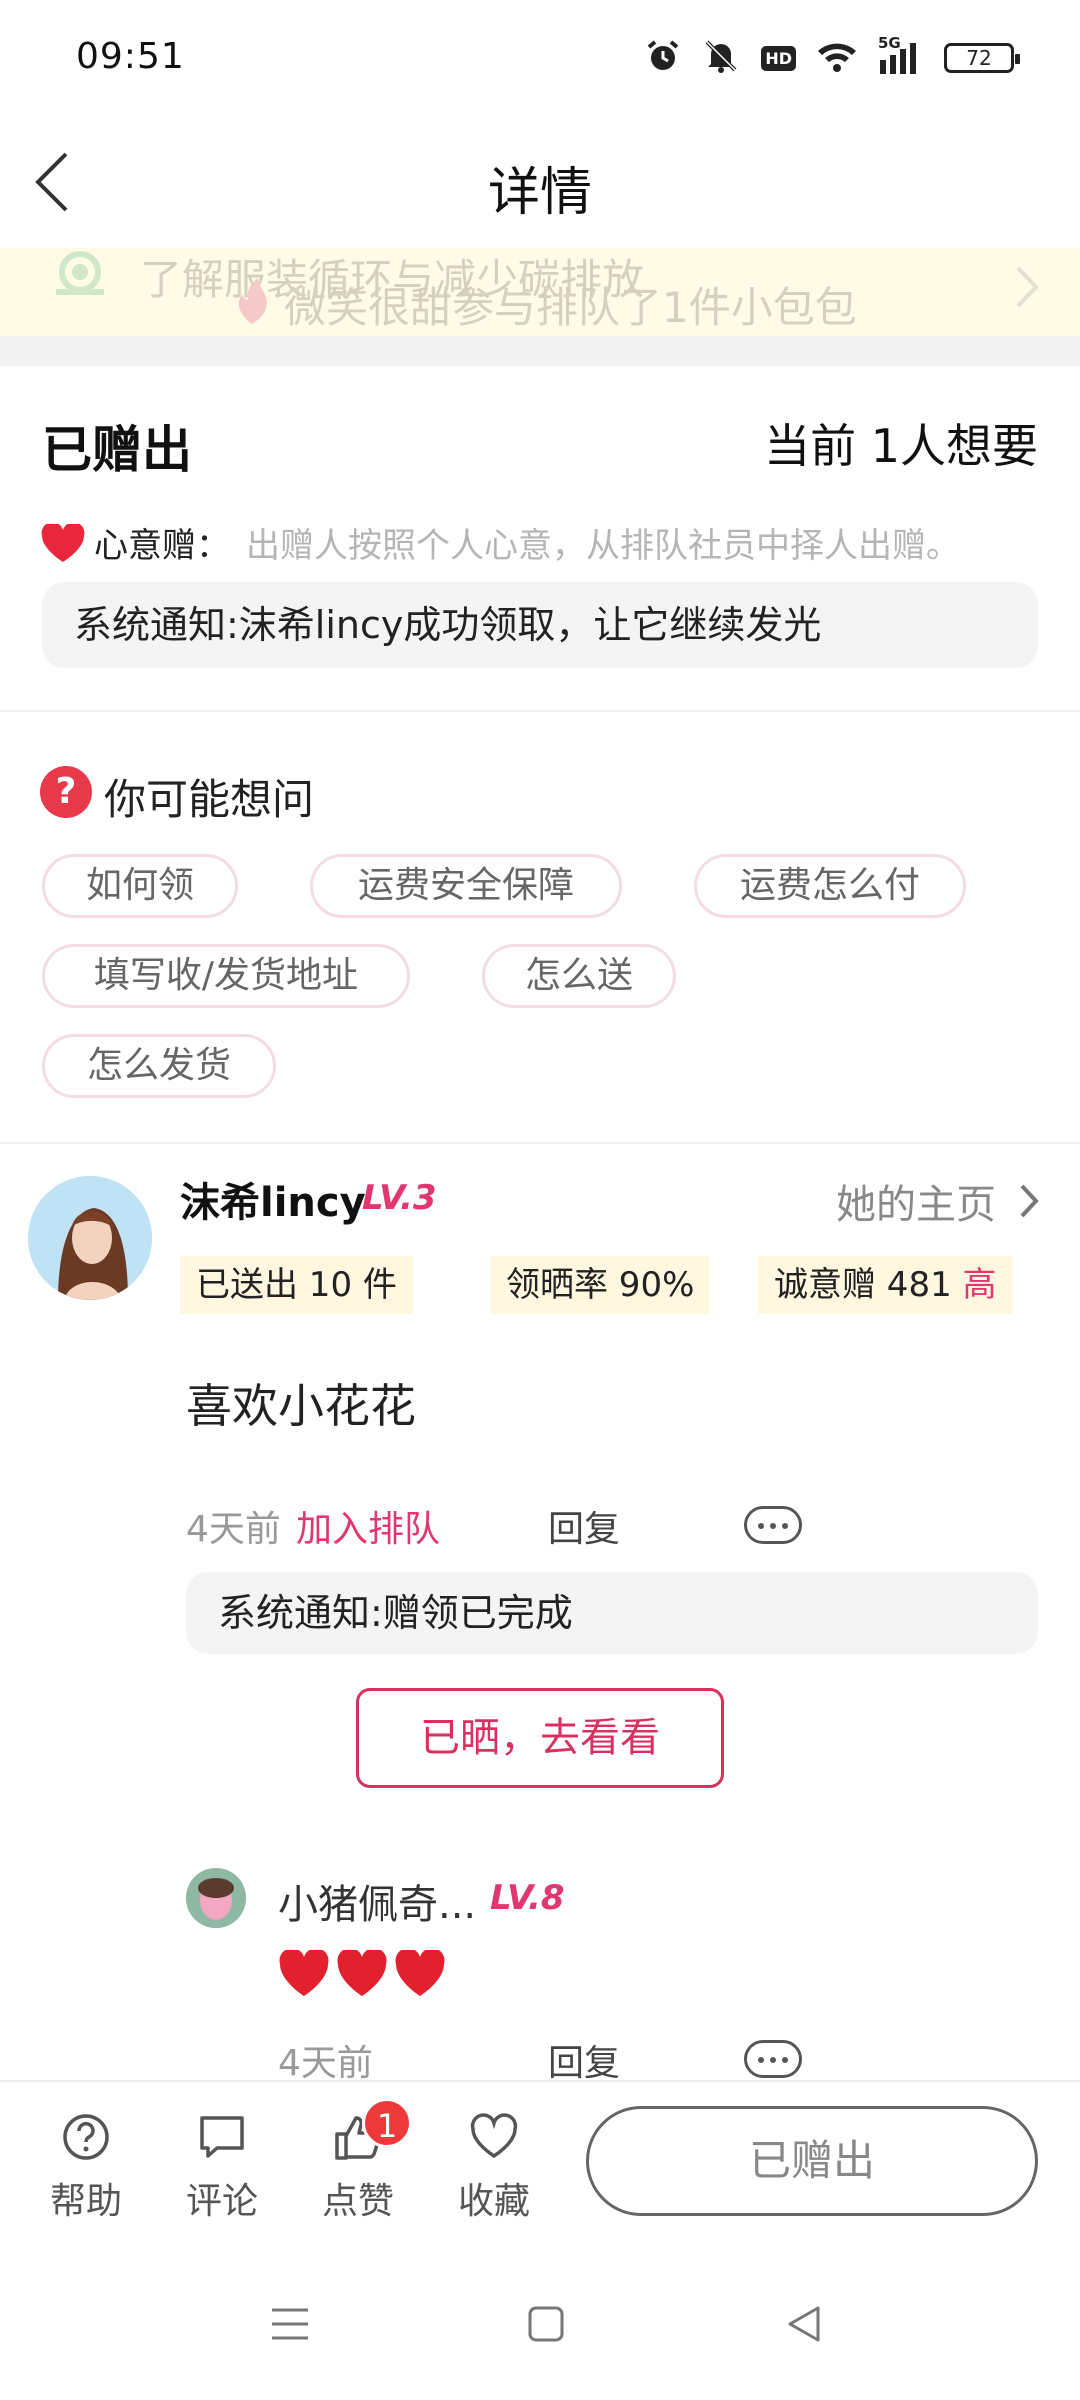 This screenshot has height=2400, width=1080. I want to click on user-level-badge: LV.3, so click(399, 1198).